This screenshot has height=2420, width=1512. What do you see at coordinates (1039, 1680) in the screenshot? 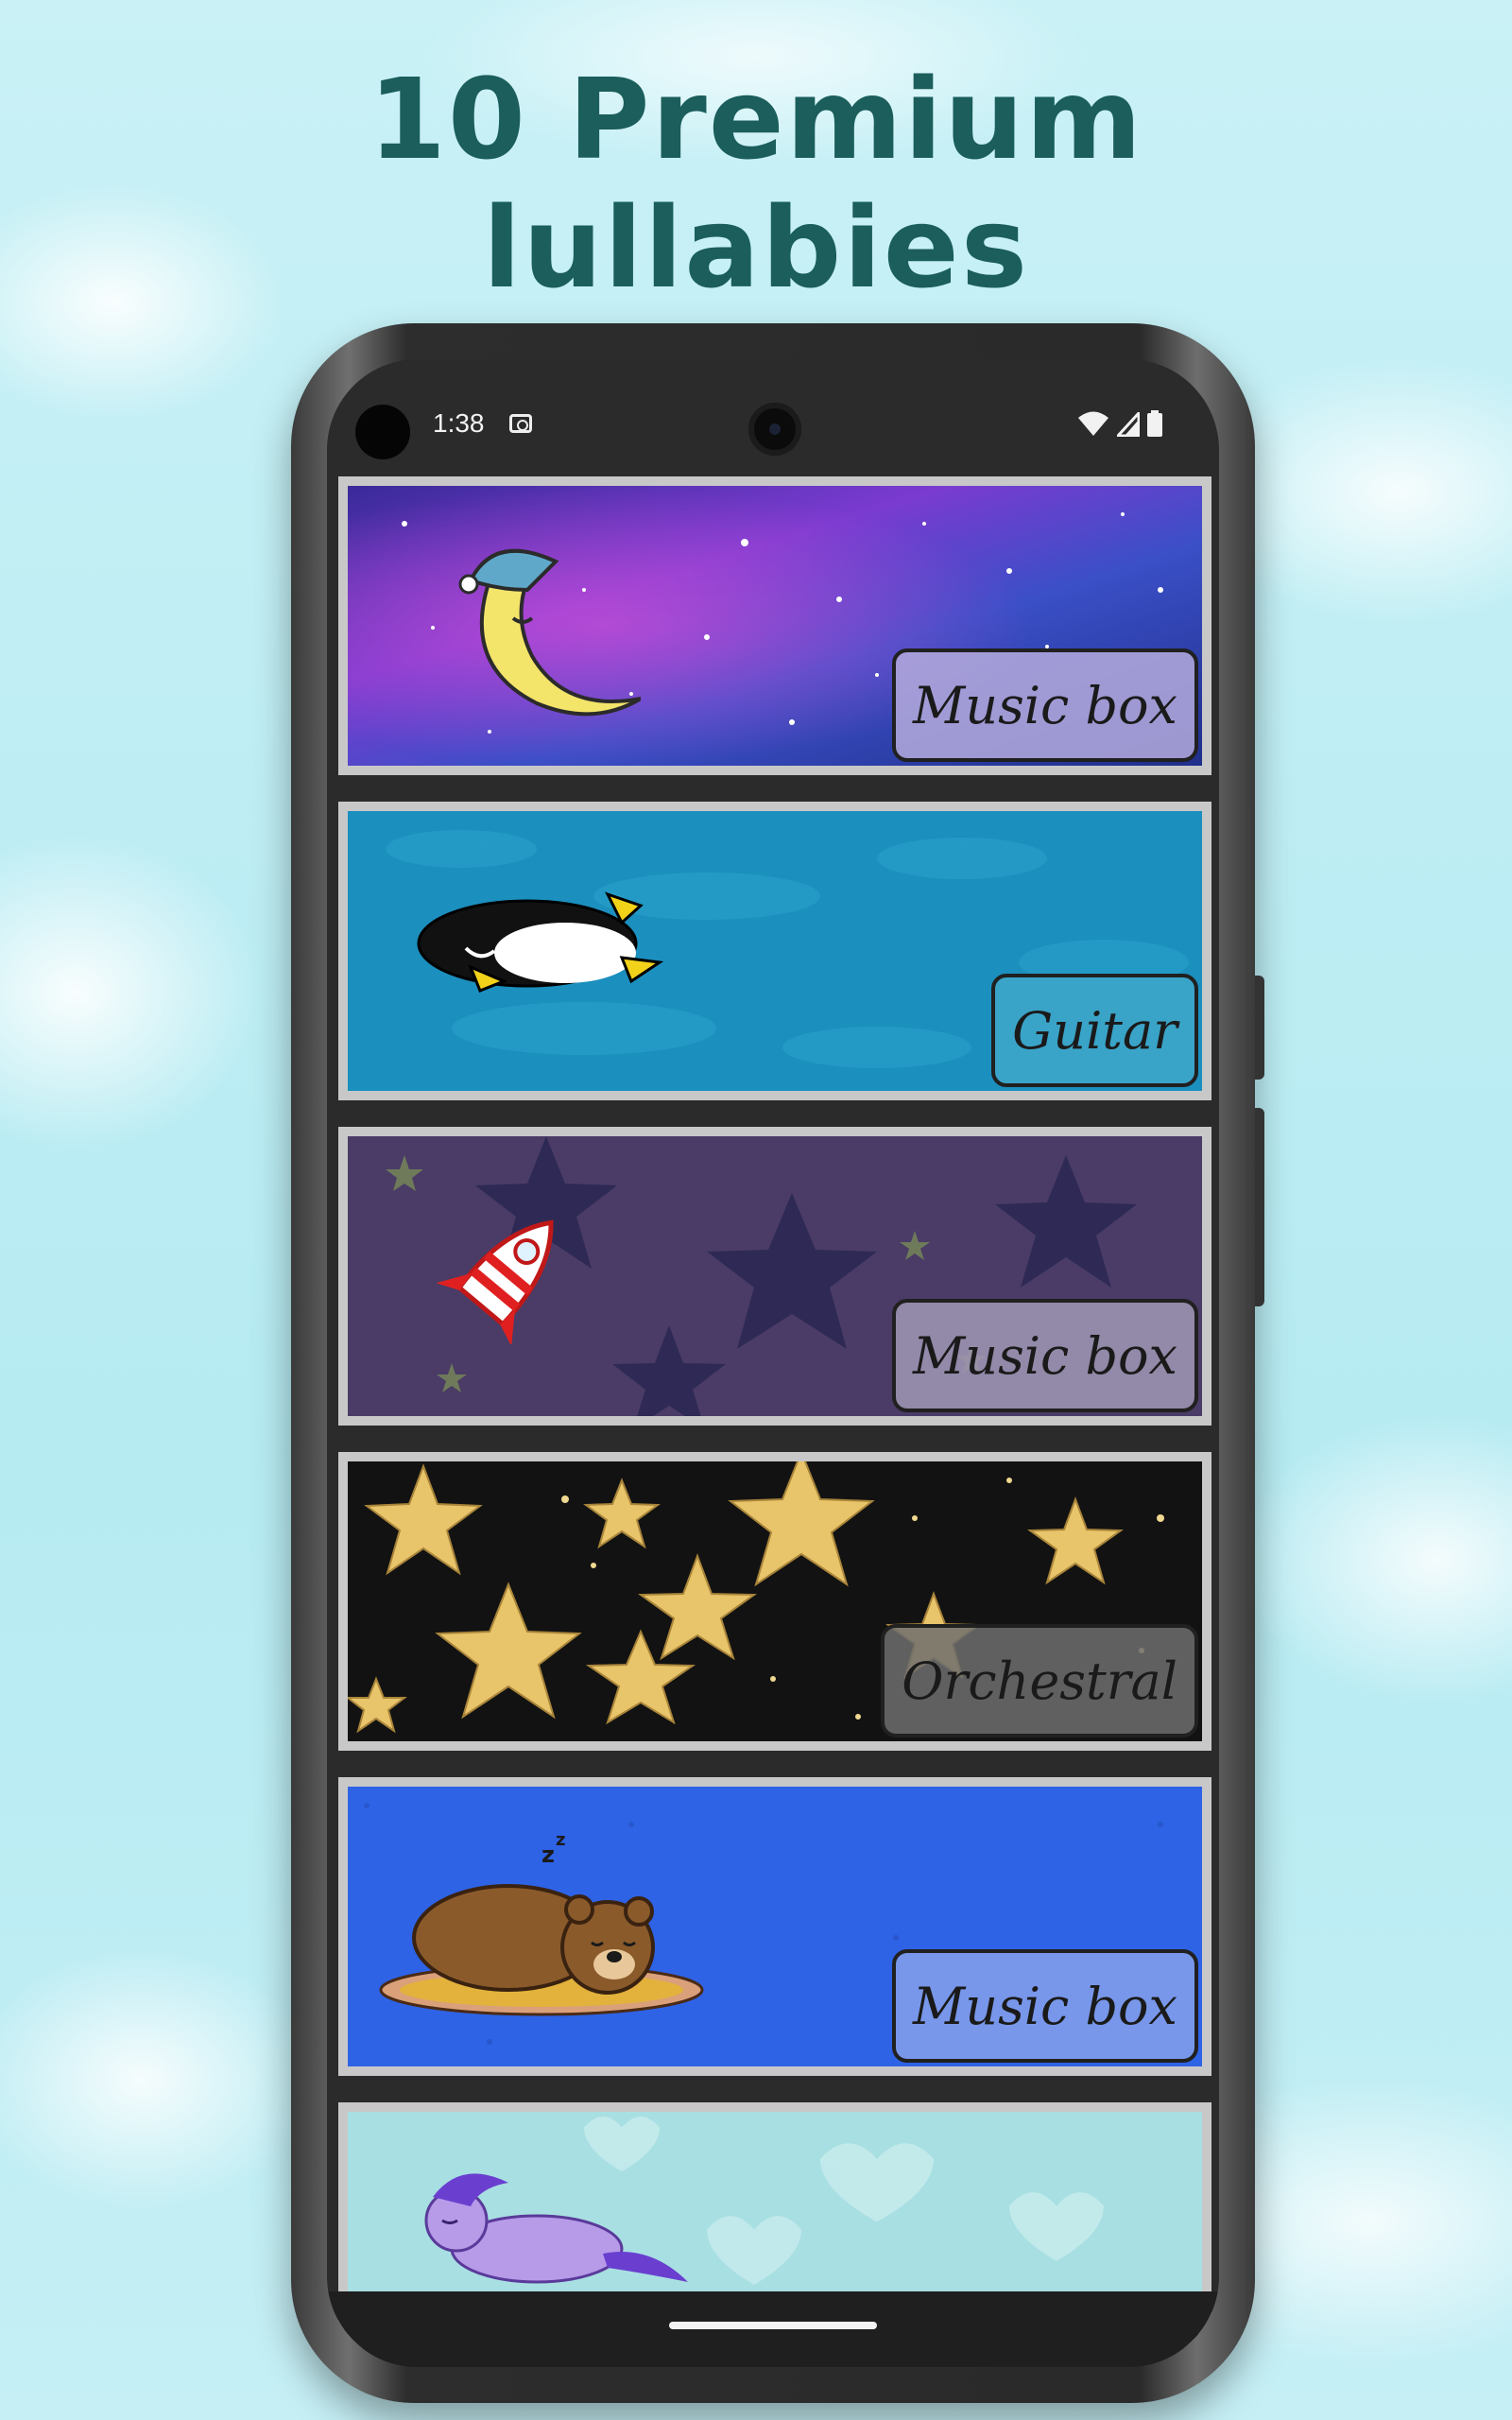
I see `instrument-tag: Orchestral` at bounding box center [1039, 1680].